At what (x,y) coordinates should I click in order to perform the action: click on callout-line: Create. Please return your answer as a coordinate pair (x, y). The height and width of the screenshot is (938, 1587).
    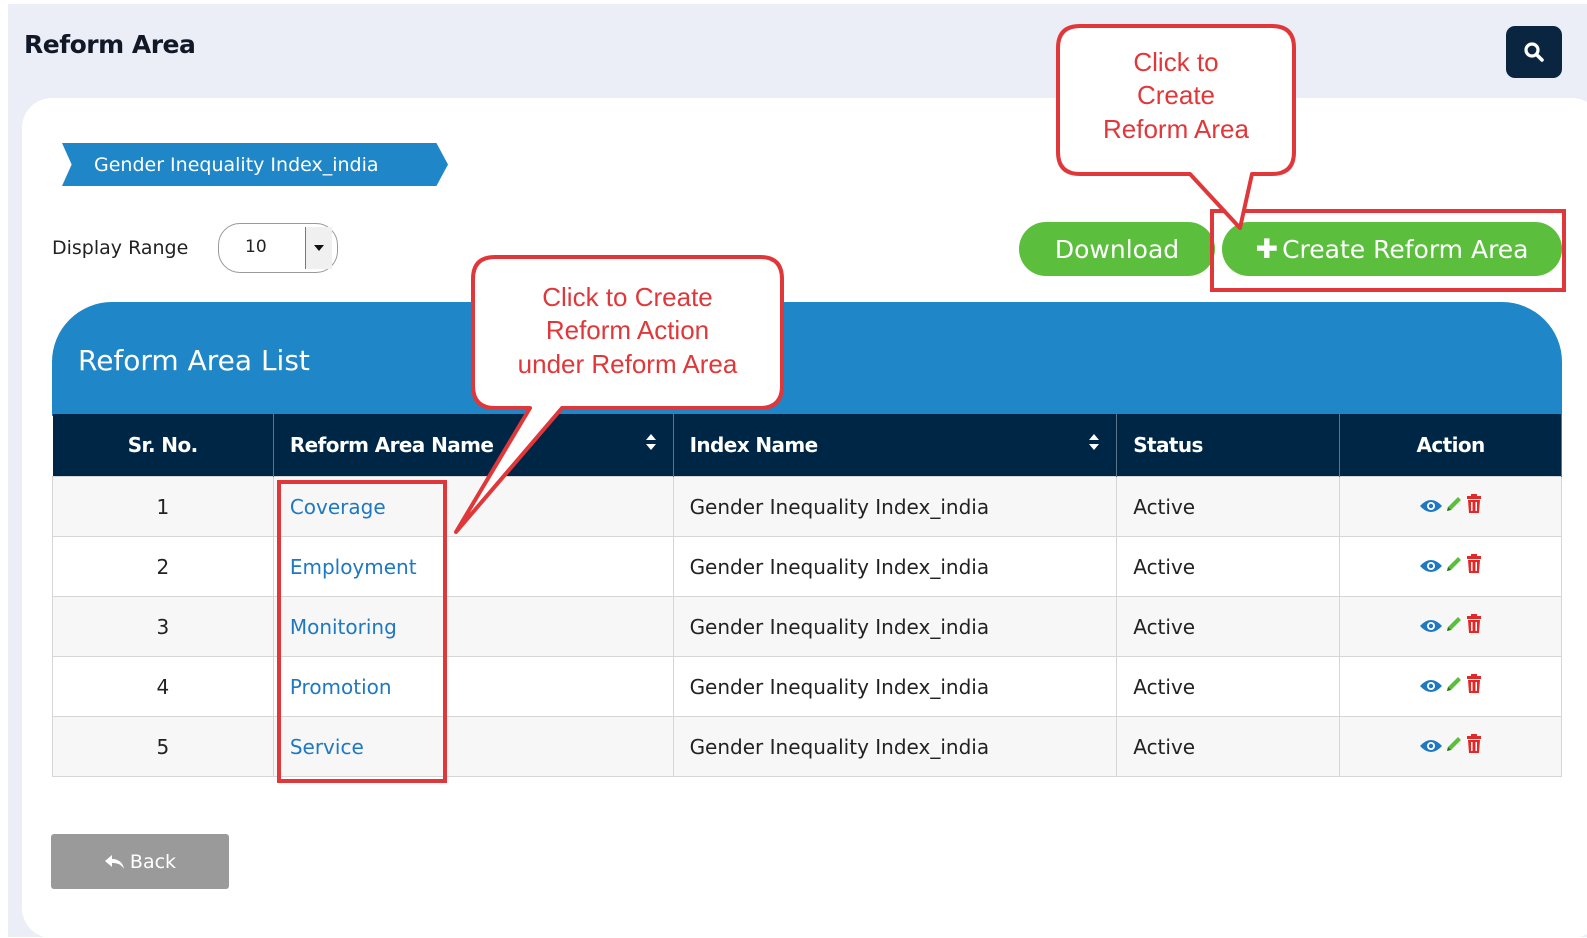
    Looking at the image, I should click on (1176, 95).